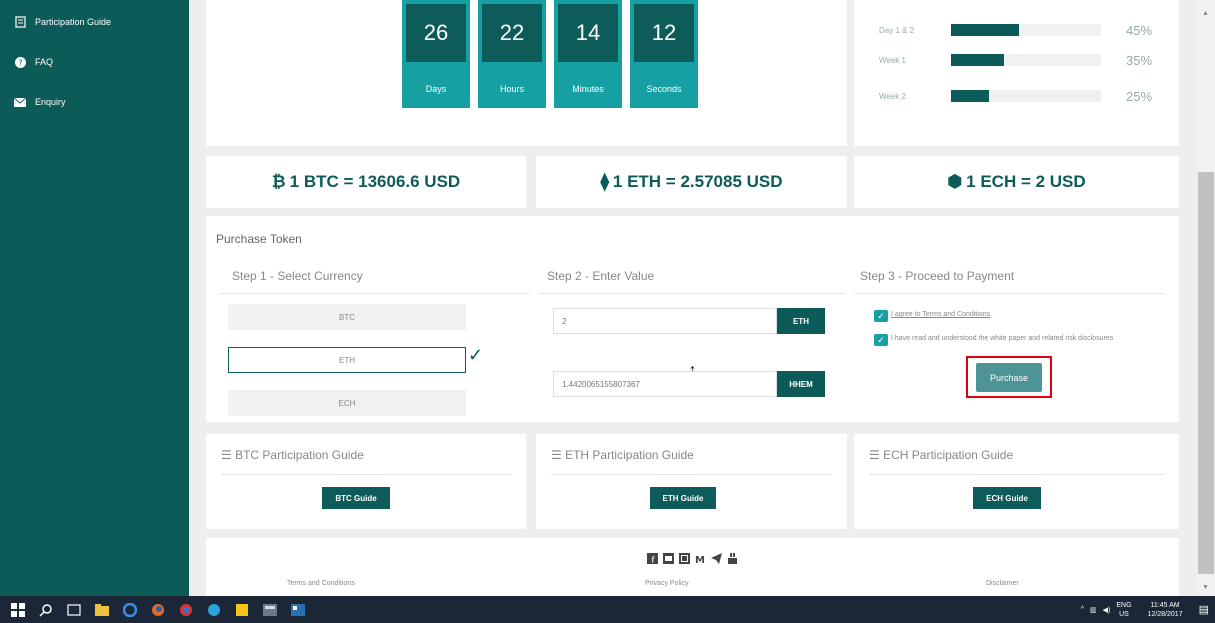 The image size is (1215, 623). What do you see at coordinates (228, 455) in the screenshot?
I see `list-icon: ☰` at bounding box center [228, 455].